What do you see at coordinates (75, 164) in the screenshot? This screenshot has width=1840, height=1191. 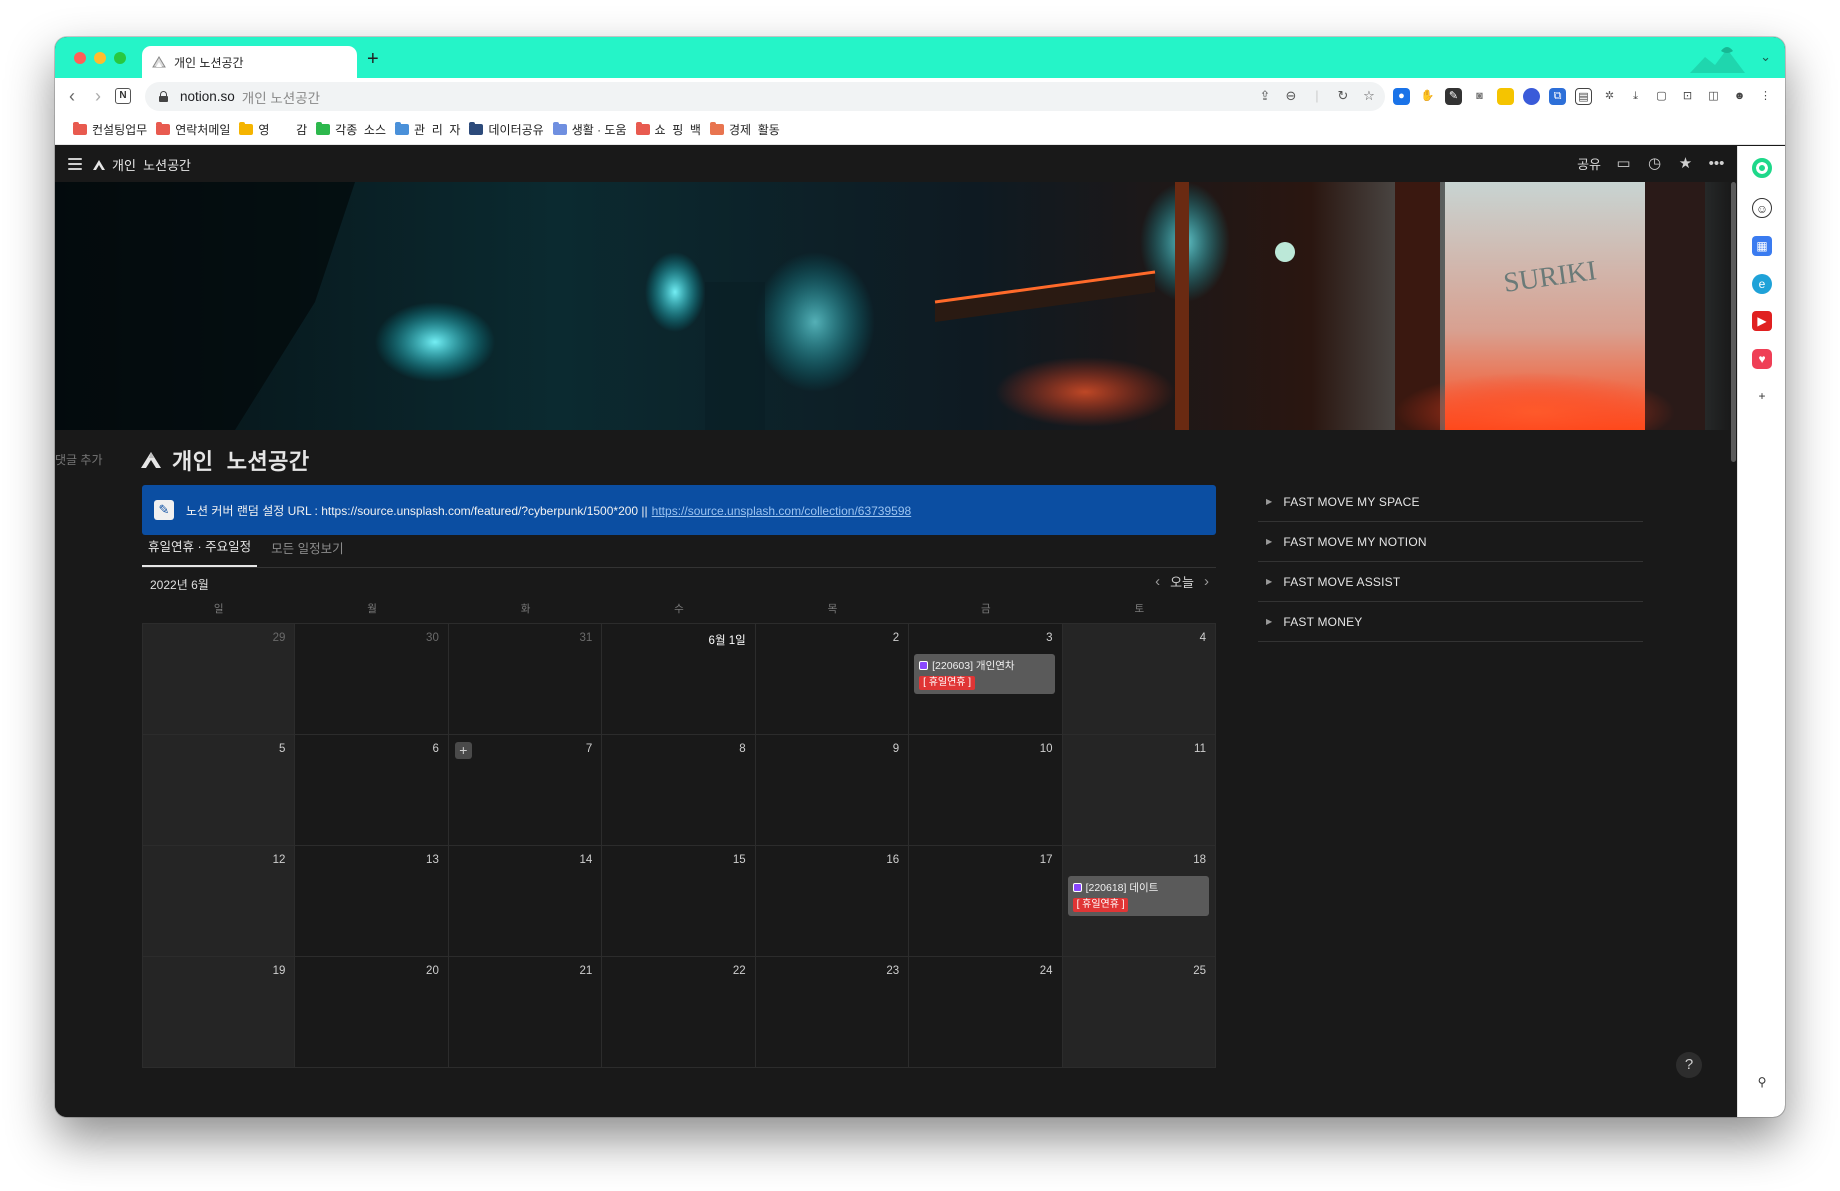 I see `sidebar-menu-icon` at bounding box center [75, 164].